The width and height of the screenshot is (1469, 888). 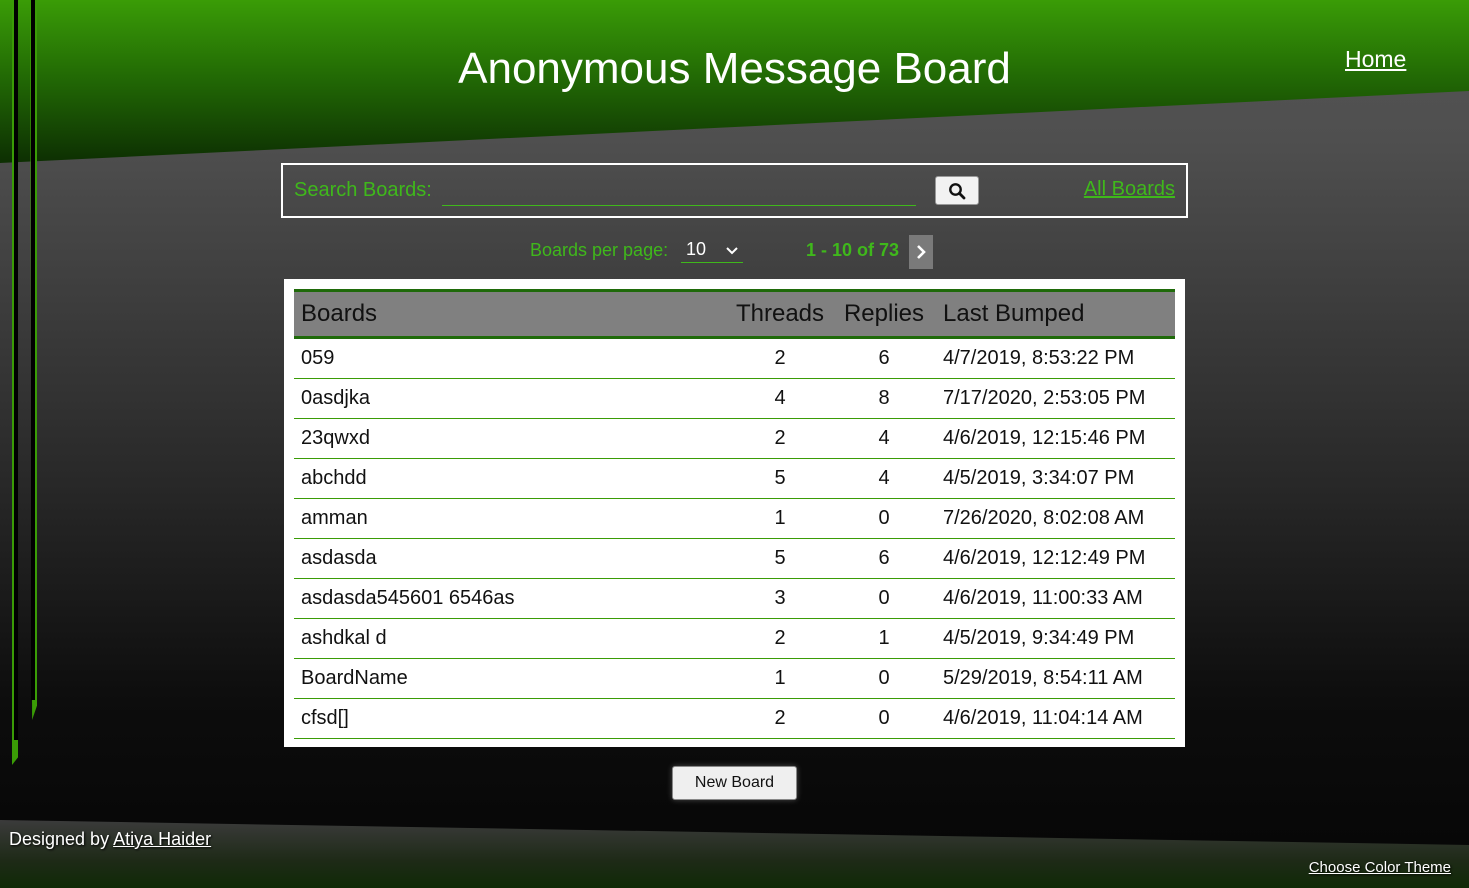 What do you see at coordinates (884, 398) in the screenshot?
I see `reply-count: 8` at bounding box center [884, 398].